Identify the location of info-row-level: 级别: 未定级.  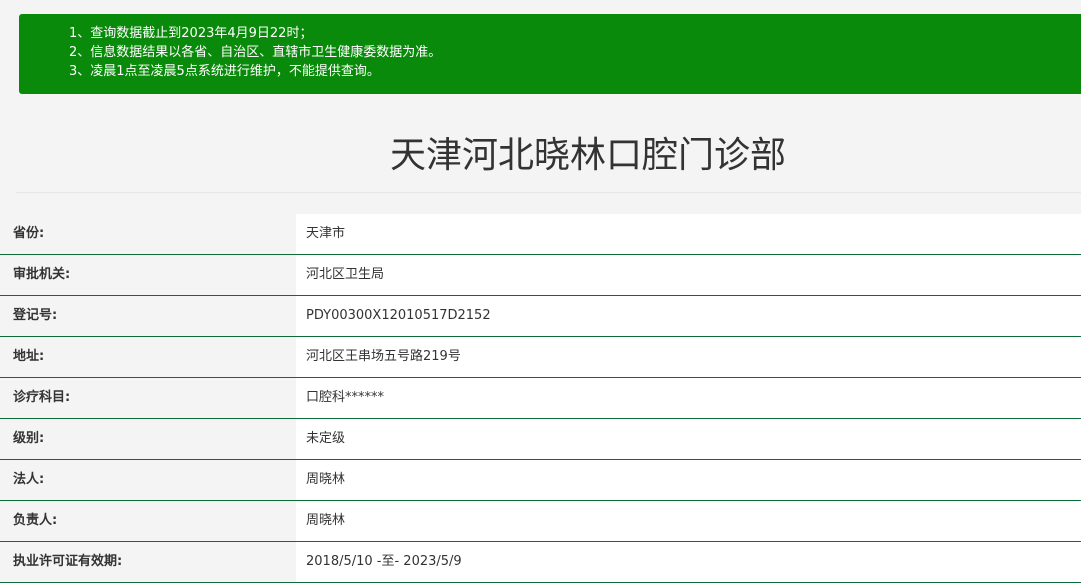
(540, 439).